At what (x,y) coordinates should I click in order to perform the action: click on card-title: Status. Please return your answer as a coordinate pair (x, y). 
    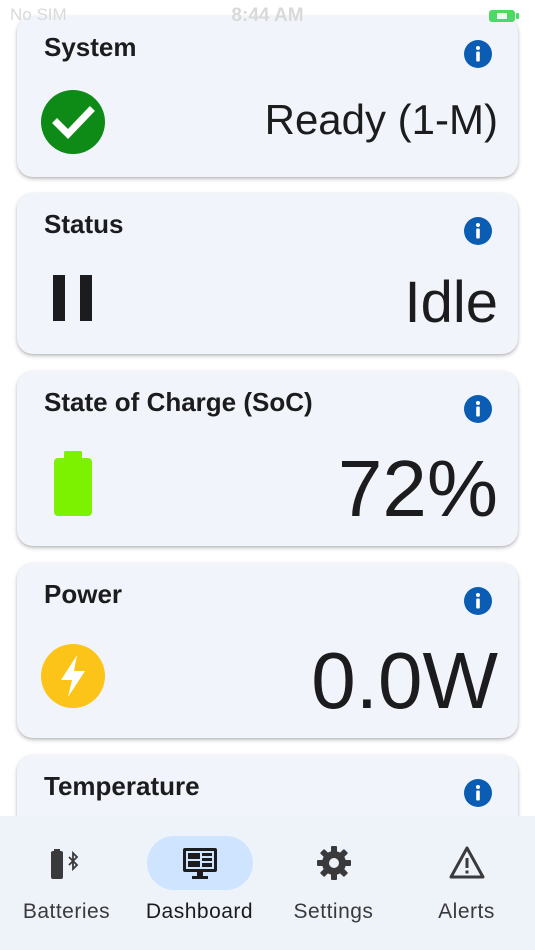
    Looking at the image, I should click on (84, 224).